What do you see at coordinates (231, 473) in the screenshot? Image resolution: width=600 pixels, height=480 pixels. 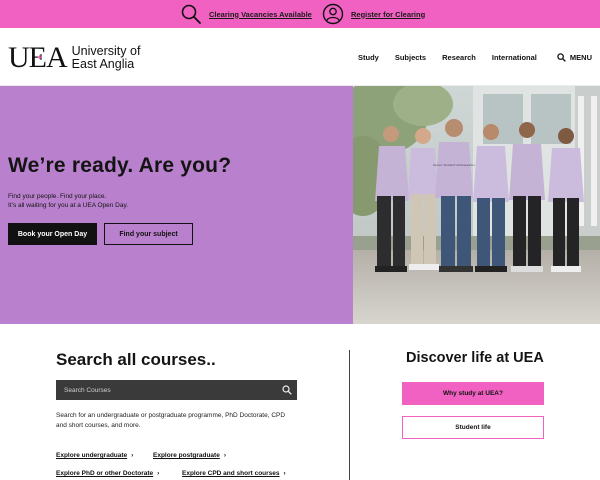 I see `explore-cpd-label: Explore CPD and short courses` at bounding box center [231, 473].